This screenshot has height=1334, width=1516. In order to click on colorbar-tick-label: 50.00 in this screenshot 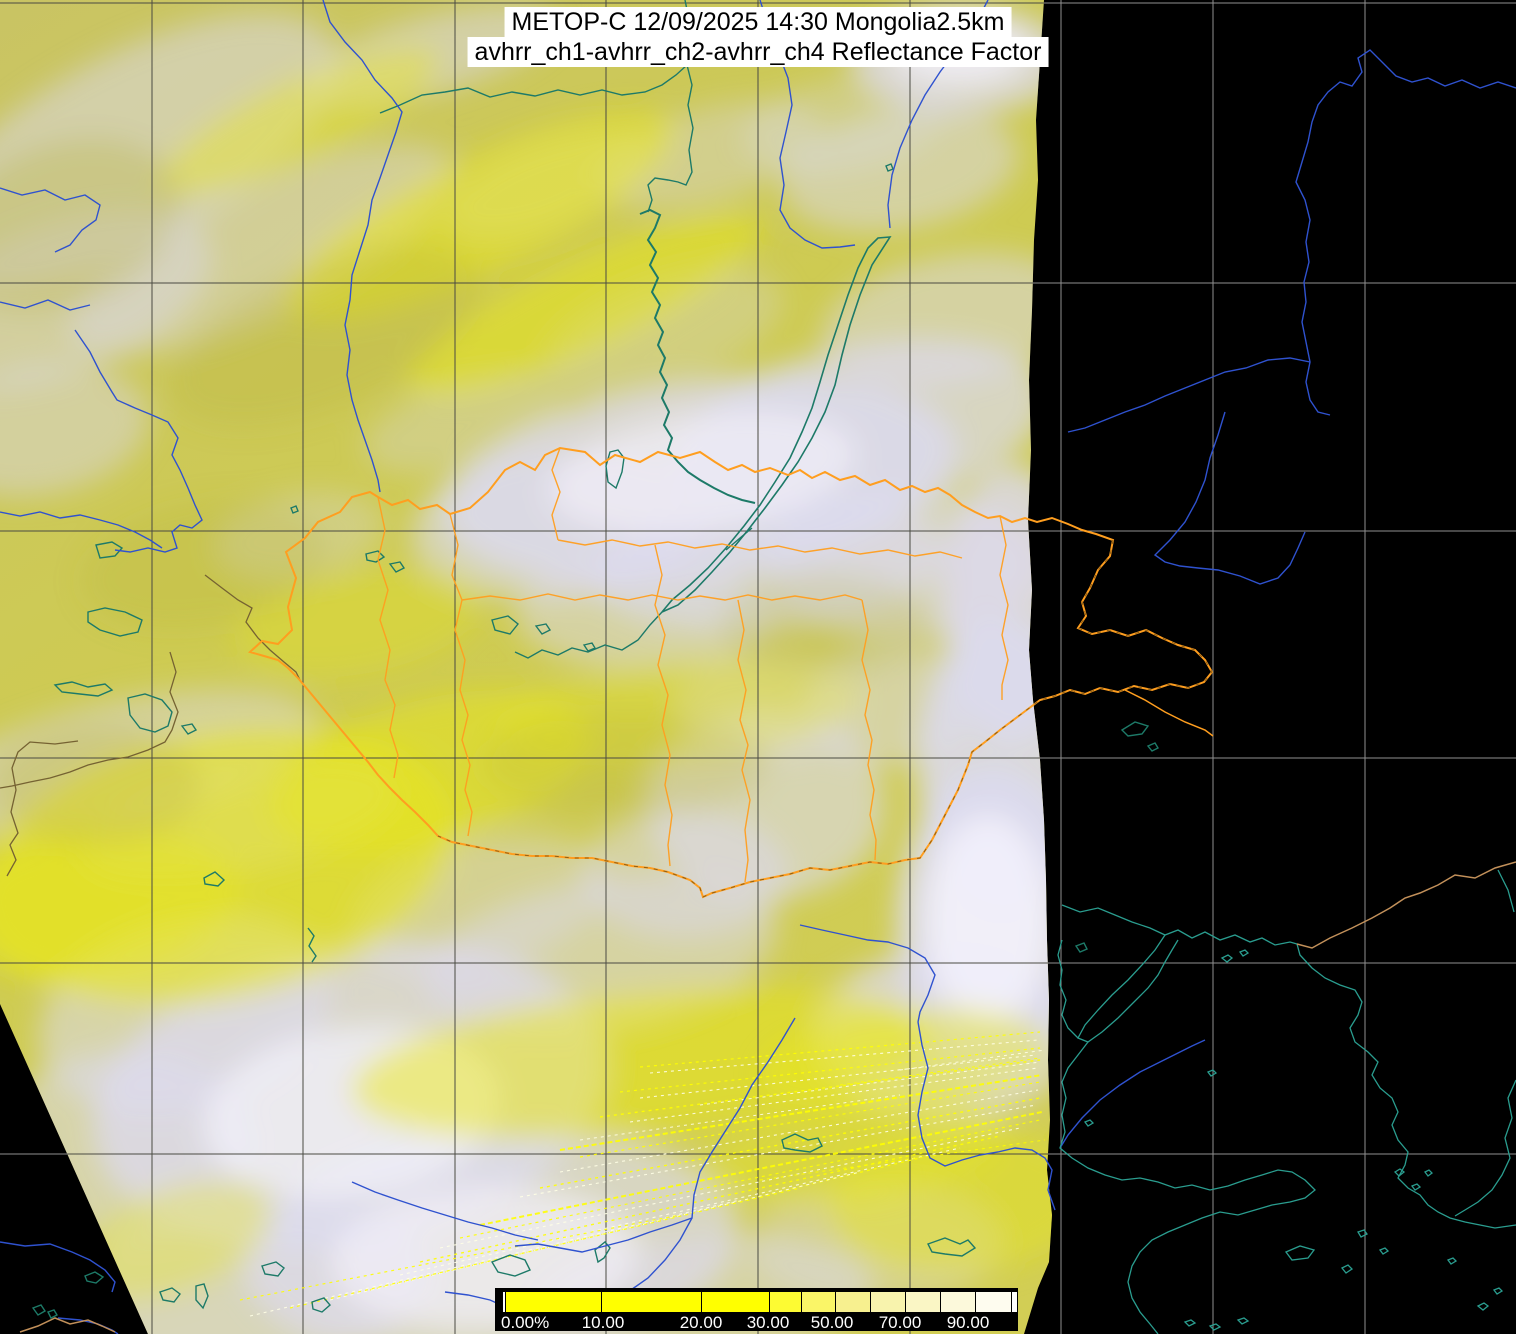, I will do `click(832, 1322)`.